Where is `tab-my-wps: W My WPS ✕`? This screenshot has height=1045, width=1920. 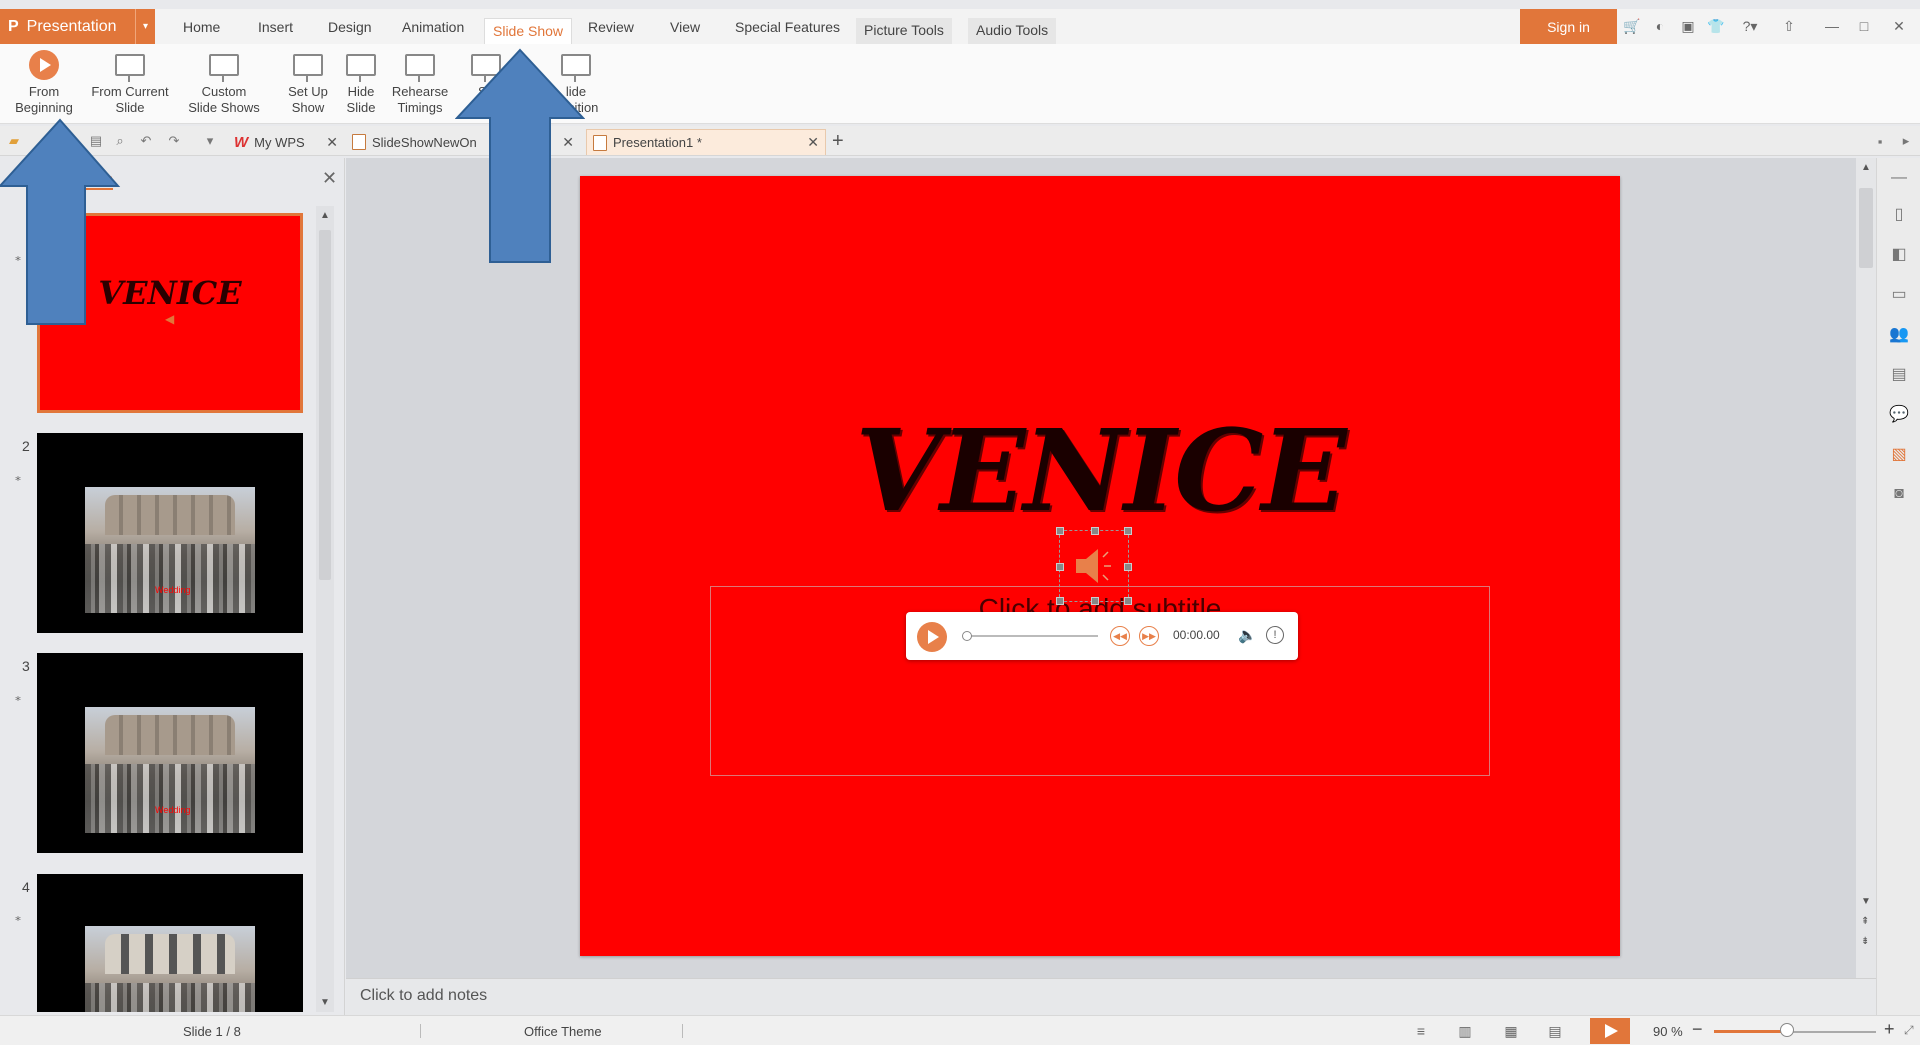 tab-my-wps: W My WPS ✕ is located at coordinates (286, 142).